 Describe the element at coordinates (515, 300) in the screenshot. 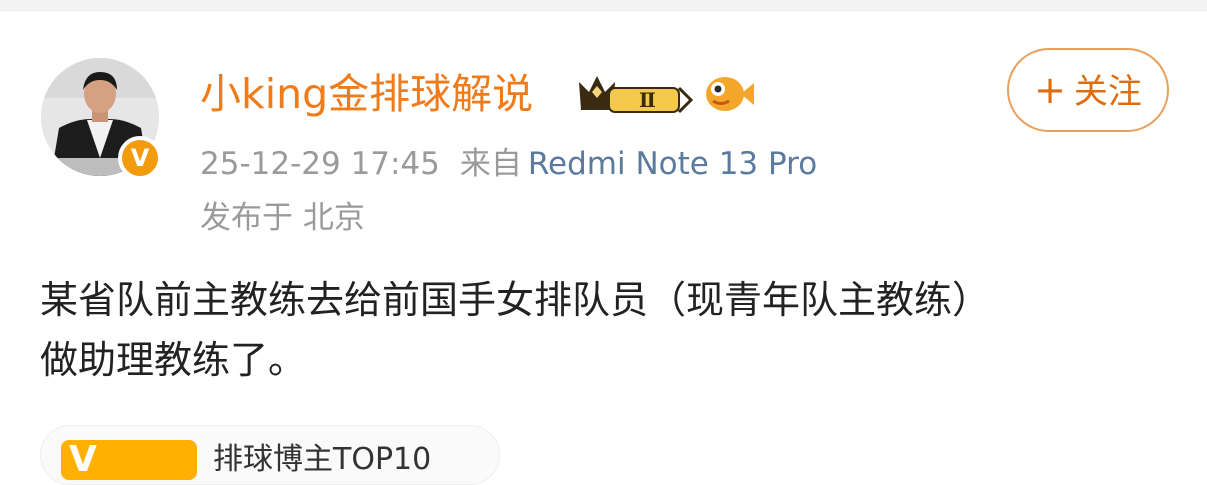

I see `content-line: 某省队前主教练去给前国手女排队员（现青年队主教练）` at that location.